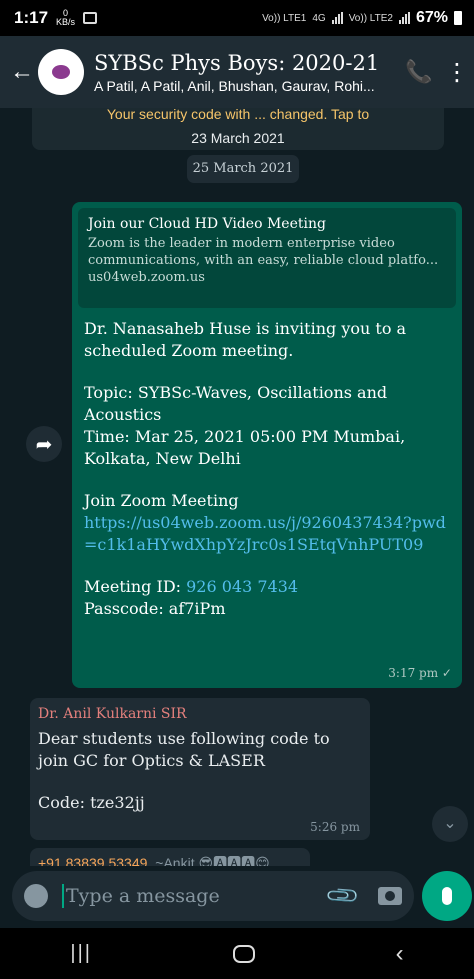  Describe the element at coordinates (161, 500) in the screenshot. I see `join-label: Join Zoom Meeting` at that location.